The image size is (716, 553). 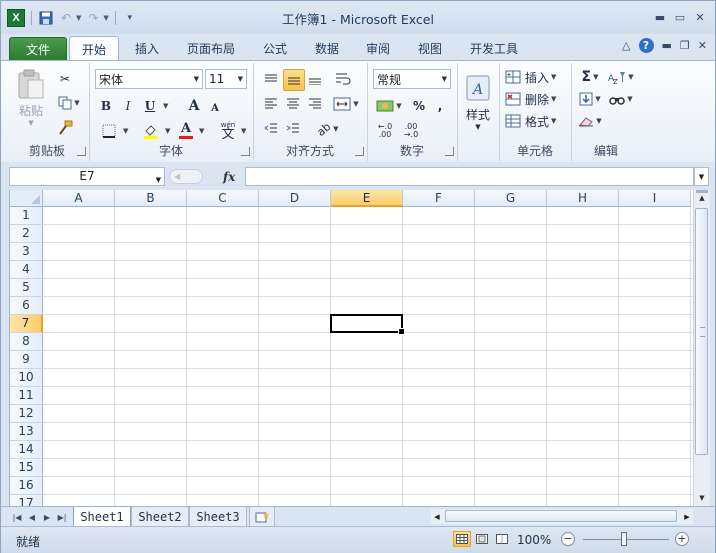 I want to click on column-header-h: H, so click(x=583, y=198).